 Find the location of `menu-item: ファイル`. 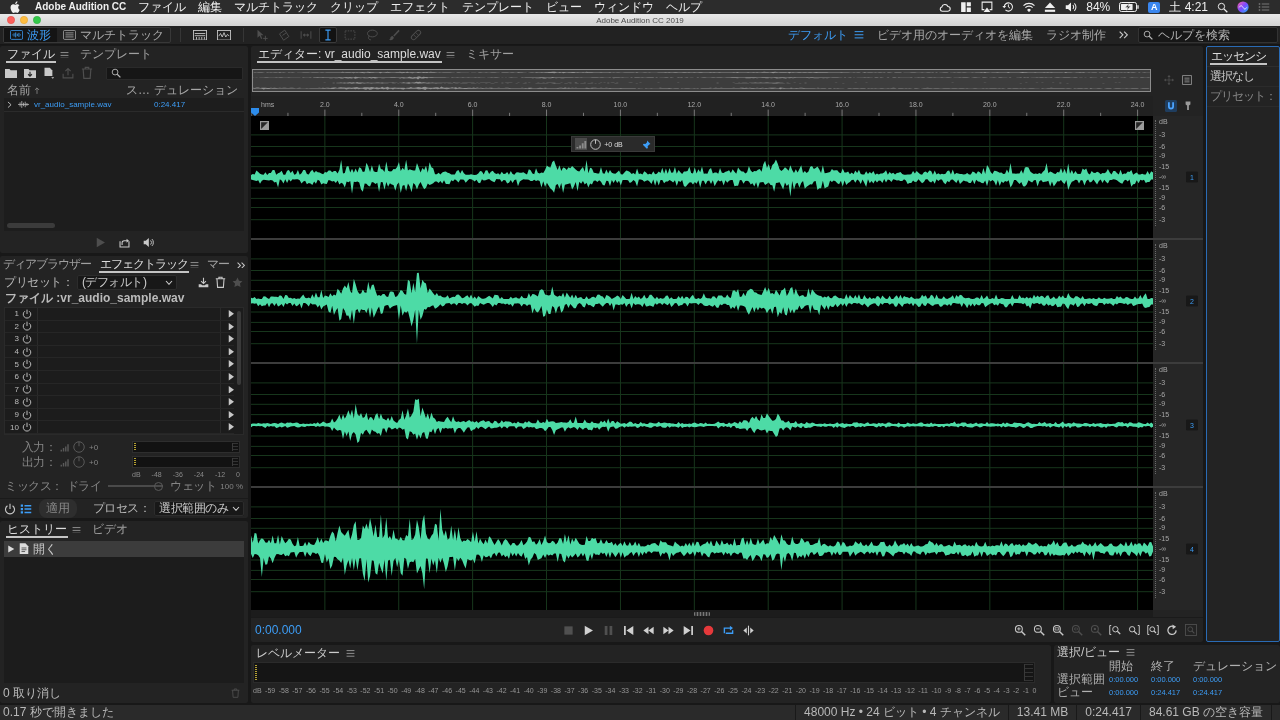

menu-item: ファイル is located at coordinates (162, 7).